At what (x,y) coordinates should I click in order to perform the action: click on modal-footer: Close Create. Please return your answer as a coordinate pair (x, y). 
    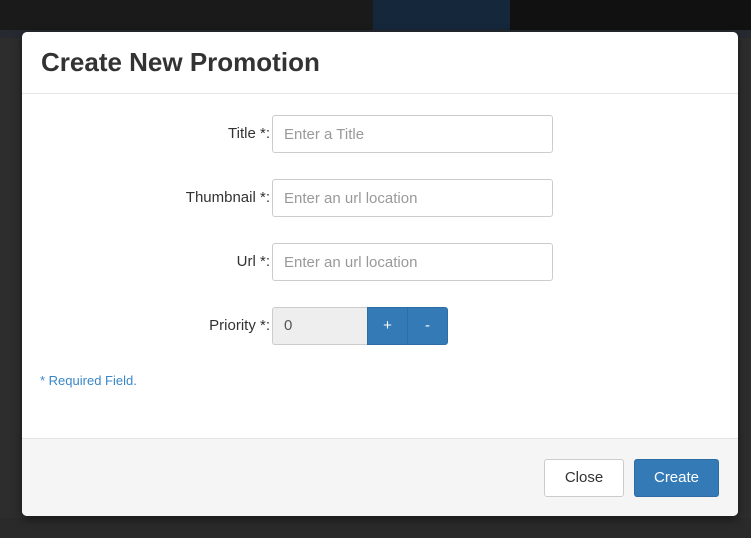
    Looking at the image, I should click on (380, 477).